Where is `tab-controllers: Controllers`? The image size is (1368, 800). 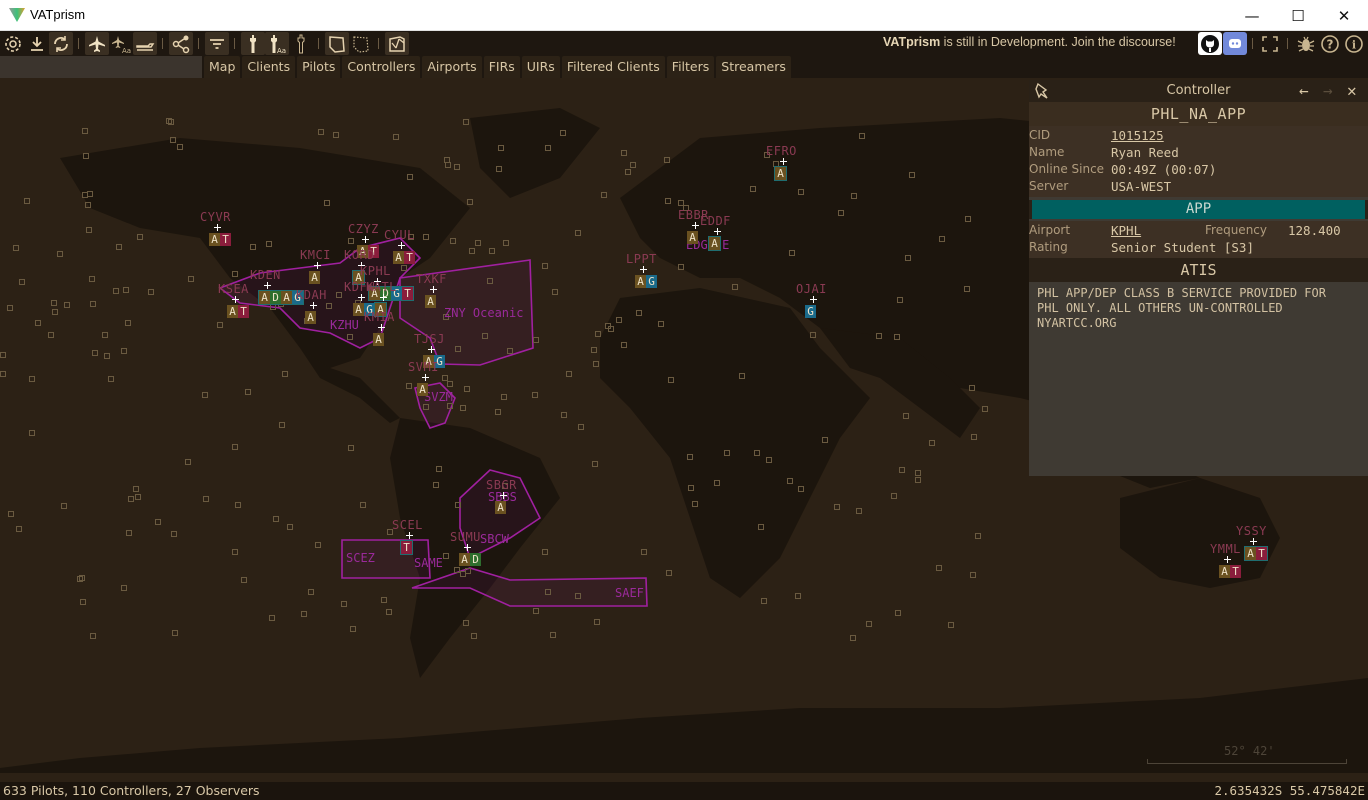 tab-controllers: Controllers is located at coordinates (381, 67).